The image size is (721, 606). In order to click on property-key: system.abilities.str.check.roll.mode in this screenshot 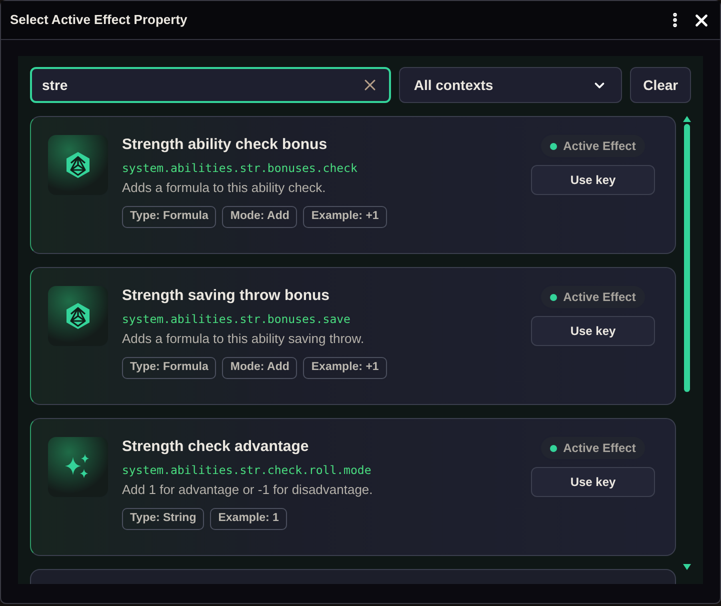, I will do `click(326, 470)`.